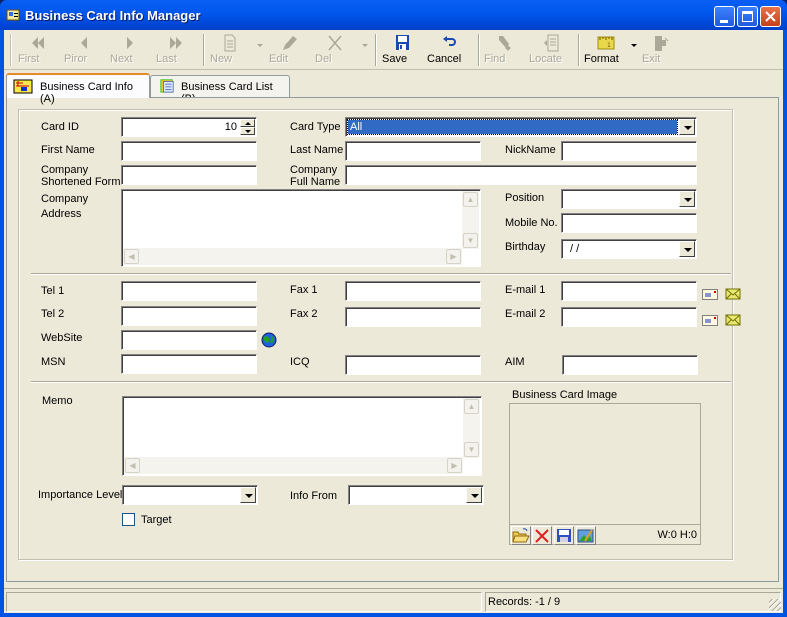 Image resolution: width=787 pixels, height=617 pixels. I want to click on card-id-stepper, so click(189, 127).